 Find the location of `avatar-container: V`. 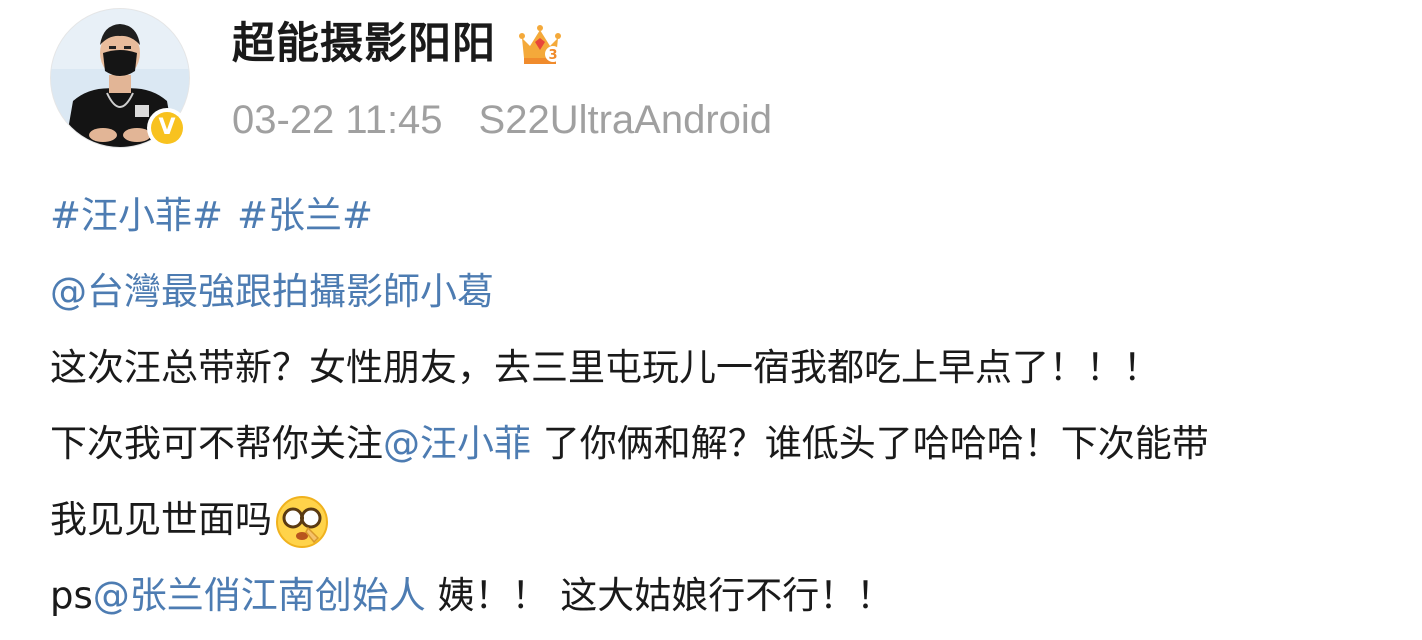

avatar-container: V is located at coordinates (120, 78).